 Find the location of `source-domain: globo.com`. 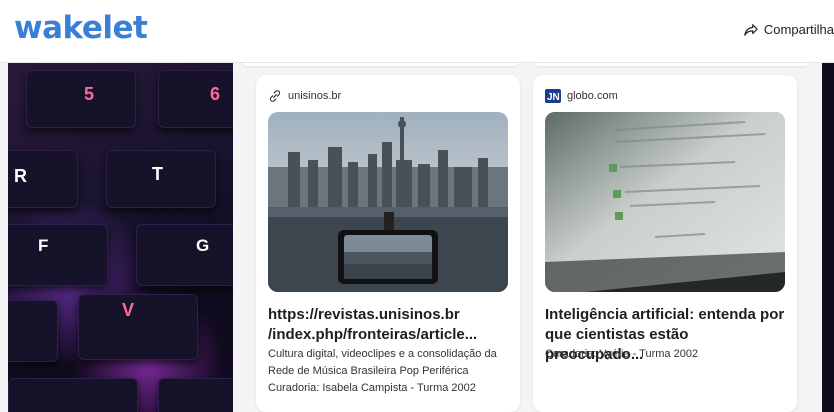

source-domain: globo.com is located at coordinates (592, 96).